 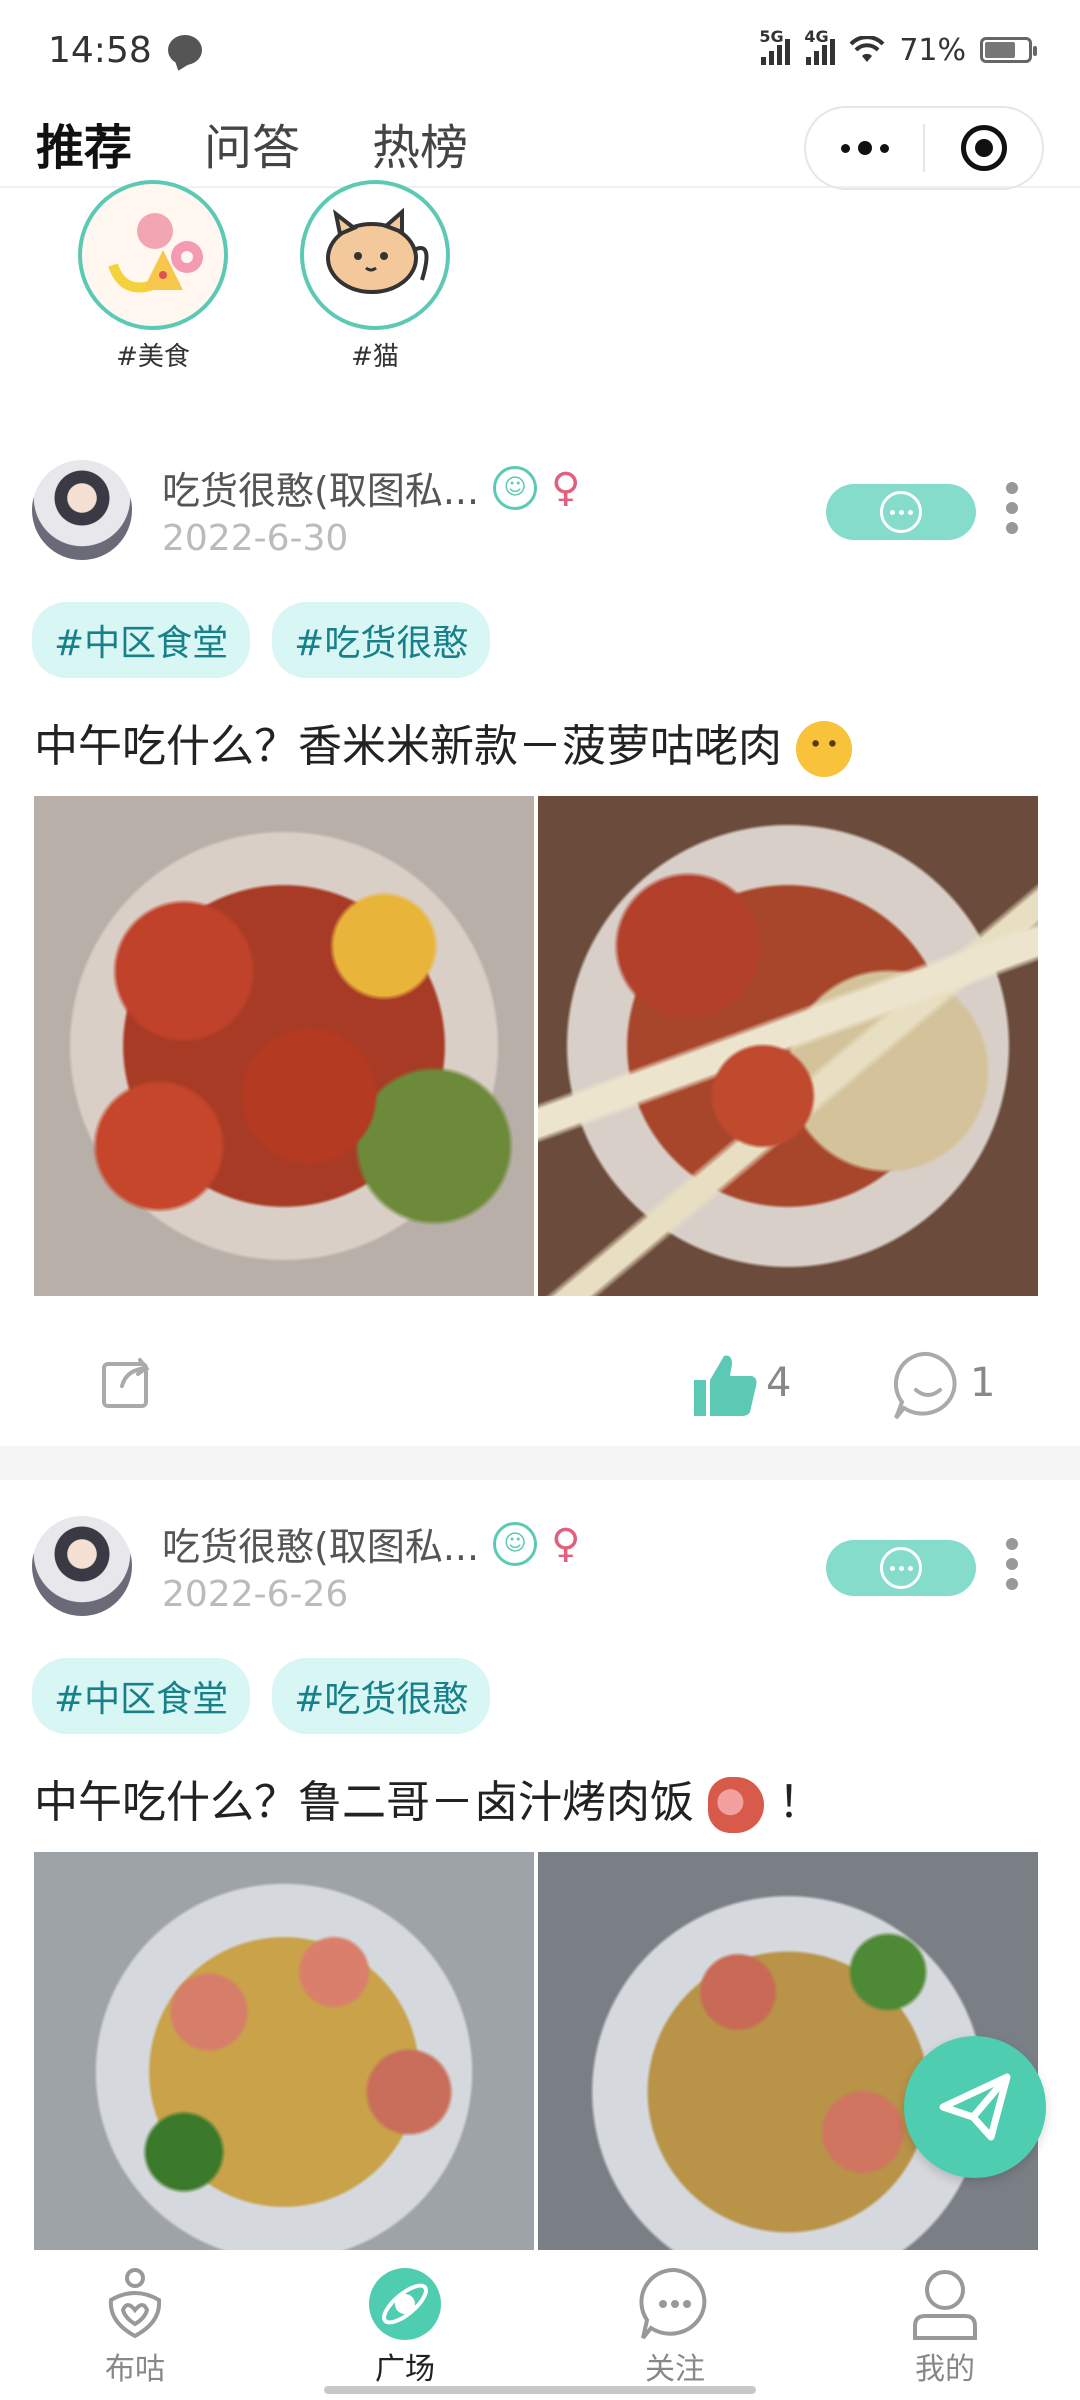 I want to click on planet-icon, so click(x=405, y=2304).